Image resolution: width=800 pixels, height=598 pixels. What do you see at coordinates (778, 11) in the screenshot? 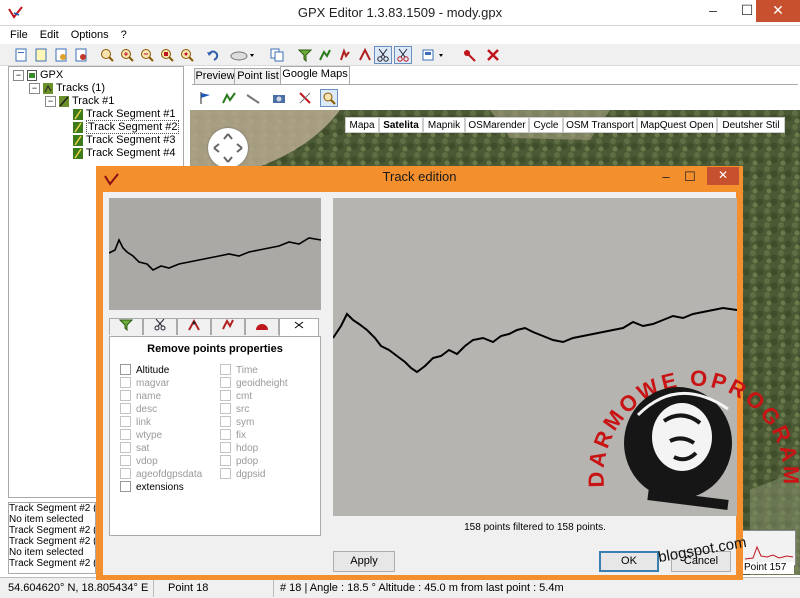
I see `close-button: ✕` at bounding box center [778, 11].